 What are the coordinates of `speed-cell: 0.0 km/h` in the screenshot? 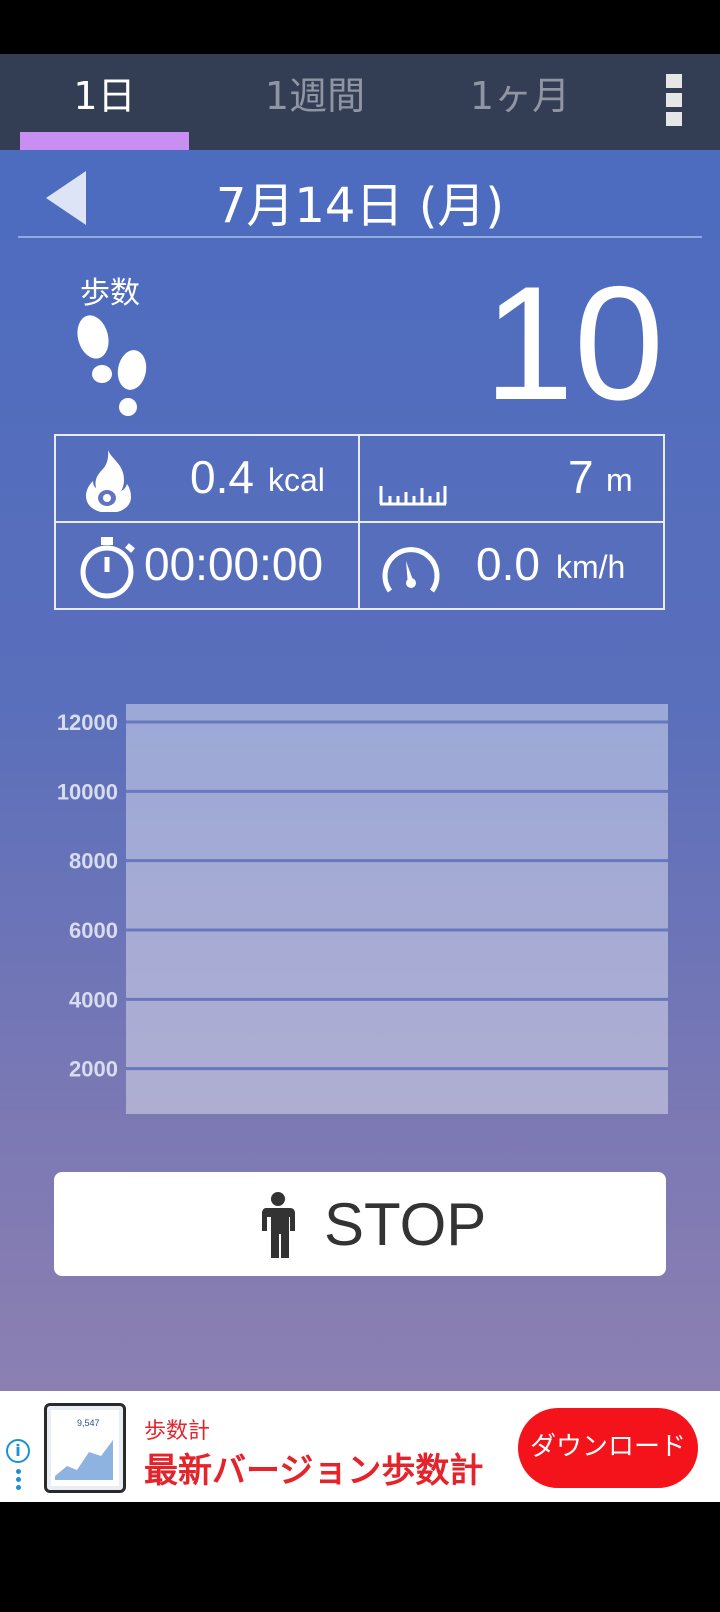 It's located at (511, 566).